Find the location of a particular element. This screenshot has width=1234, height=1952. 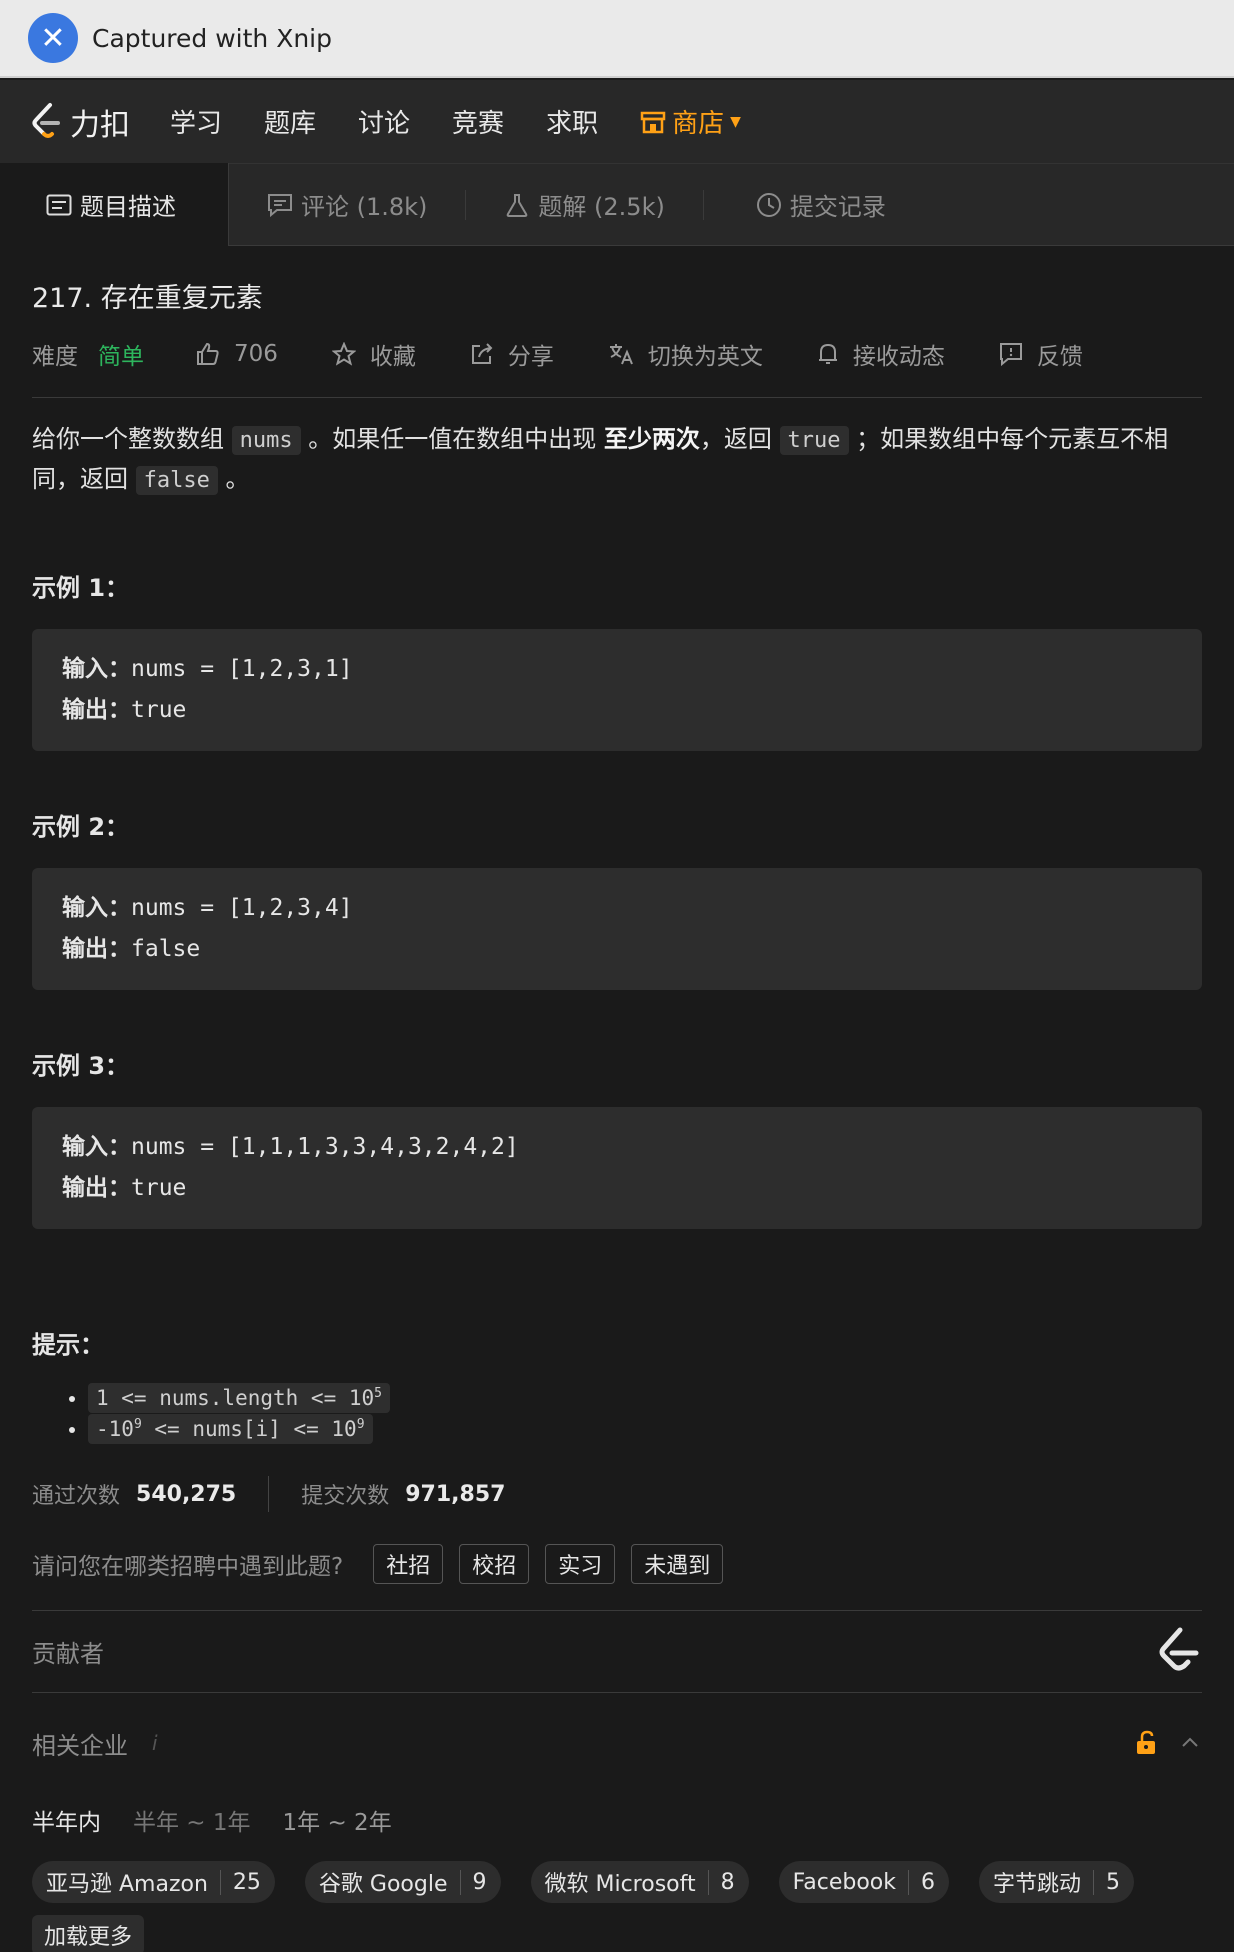

desc-text: 给你一个整数数组 is located at coordinates (128, 439).